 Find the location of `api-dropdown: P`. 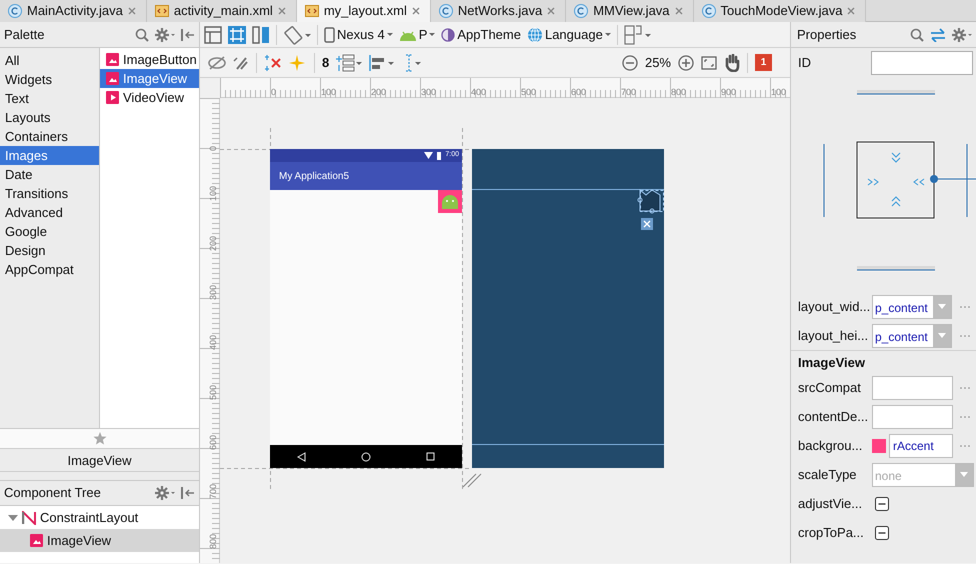

api-dropdown: P is located at coordinates (417, 34).